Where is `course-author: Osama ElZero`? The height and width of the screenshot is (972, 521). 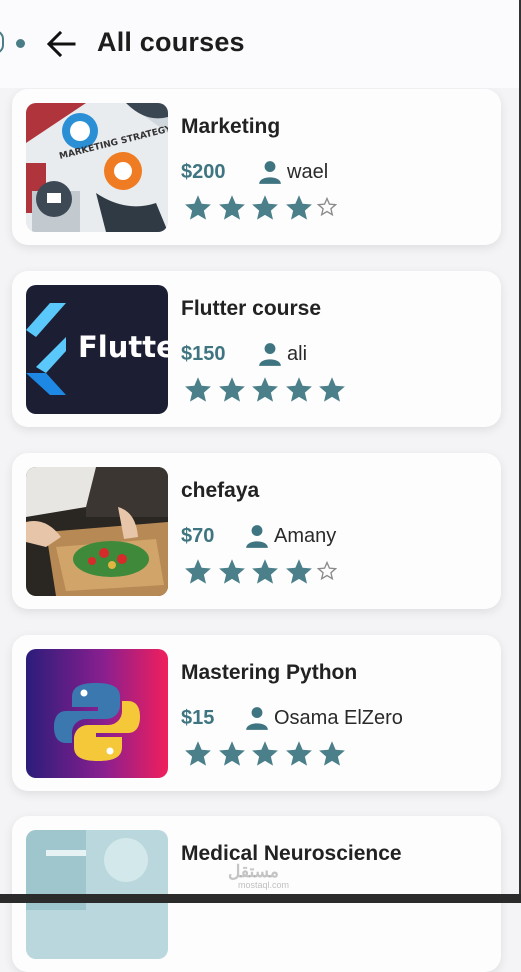
course-author: Osama ElZero is located at coordinates (323, 718).